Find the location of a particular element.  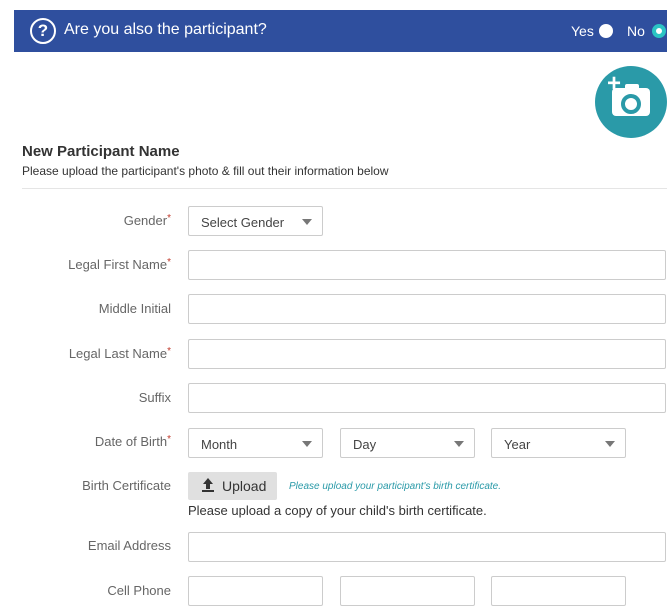

camera-icon is located at coordinates (631, 102).